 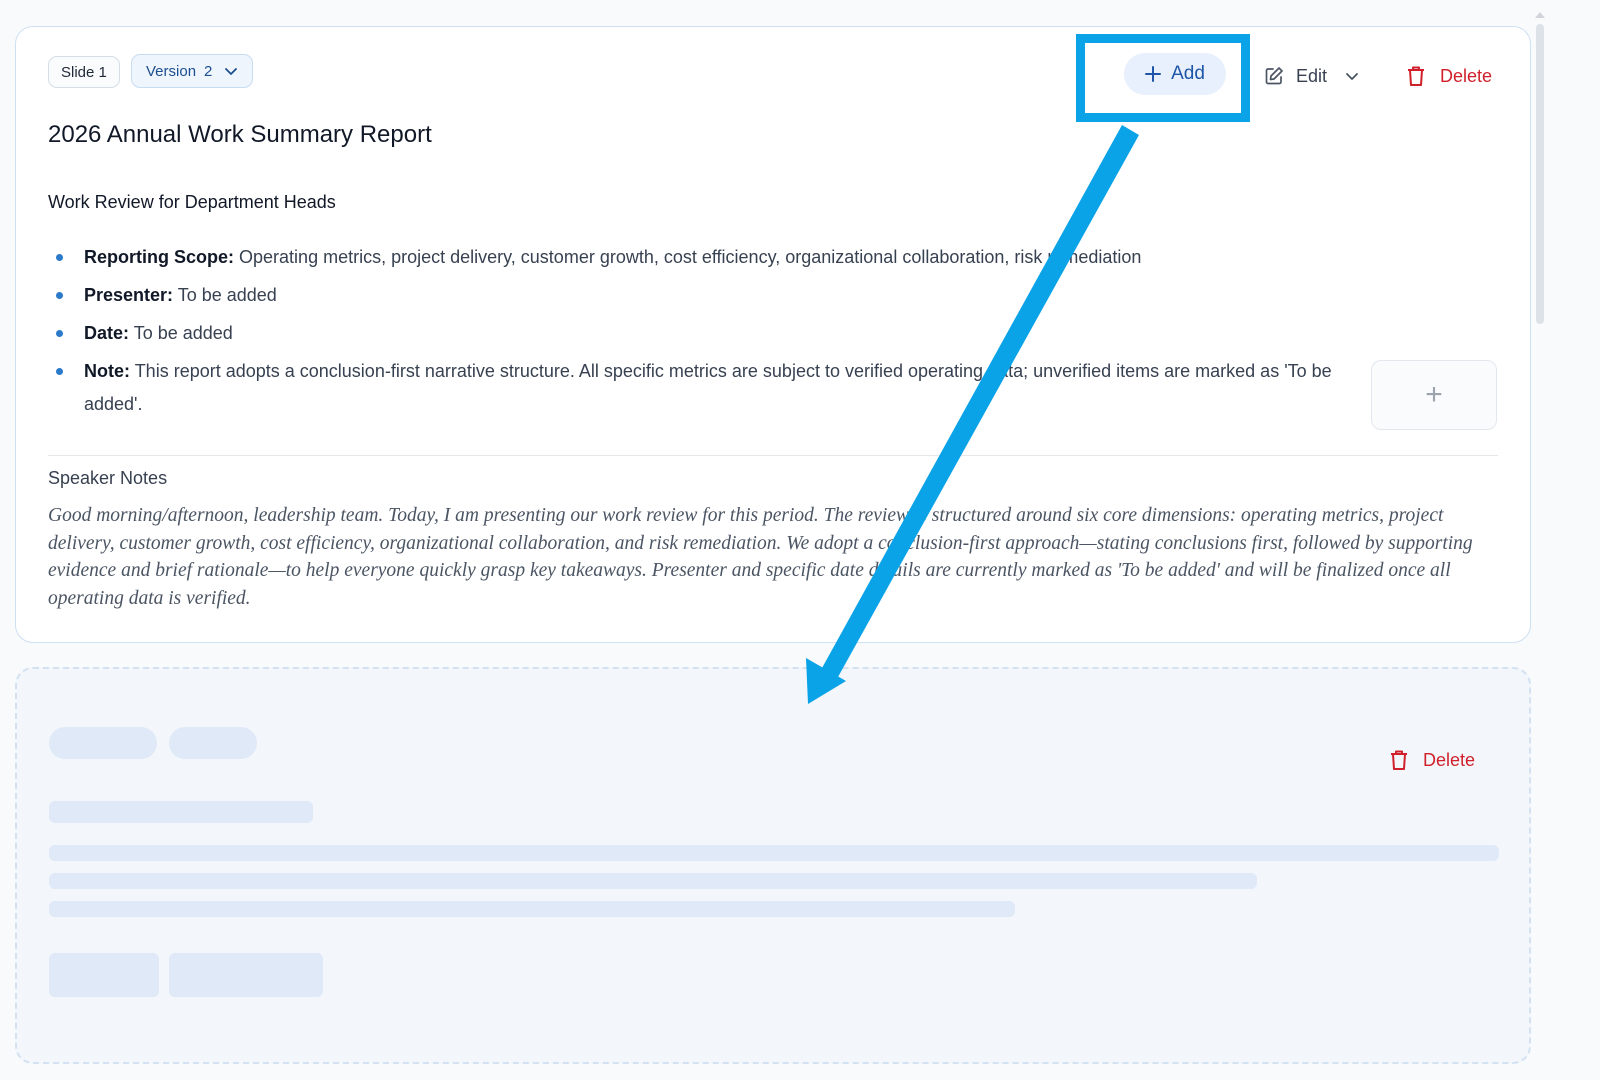 I want to click on speaker-notes-title: Speaker Notes, so click(x=108, y=478).